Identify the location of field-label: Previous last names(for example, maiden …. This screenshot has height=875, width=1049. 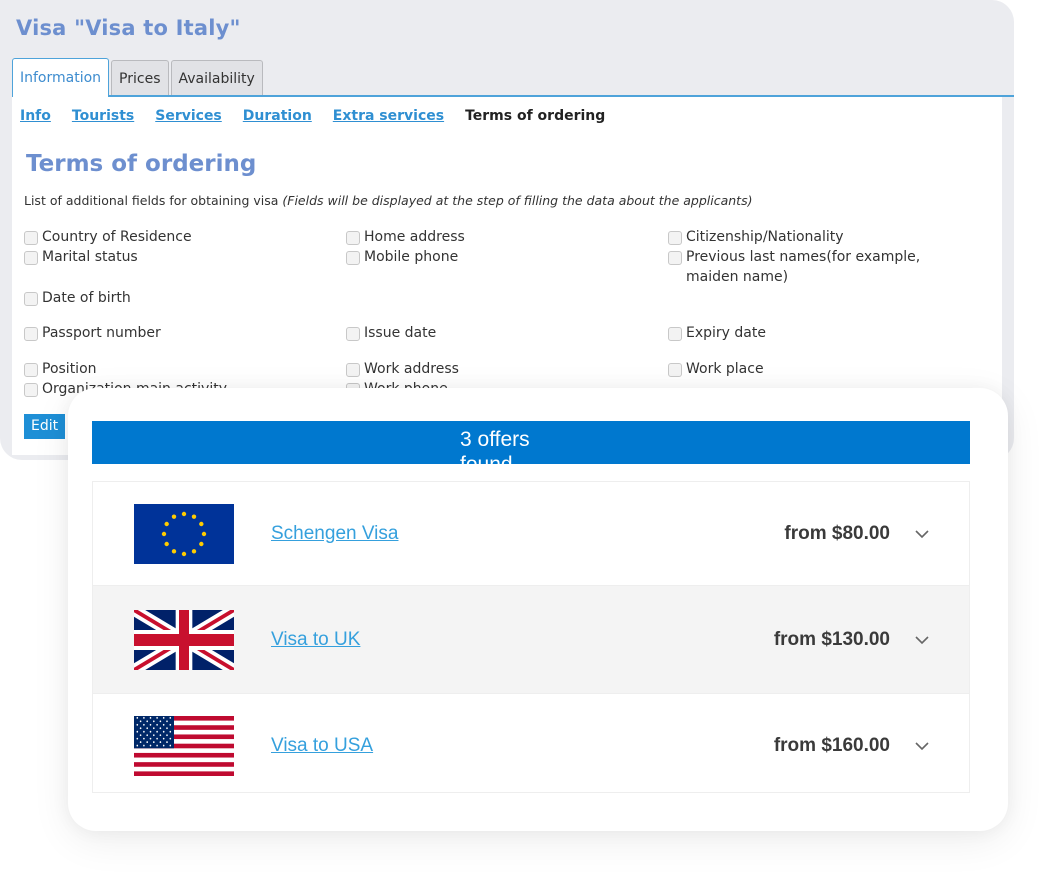
(803, 267).